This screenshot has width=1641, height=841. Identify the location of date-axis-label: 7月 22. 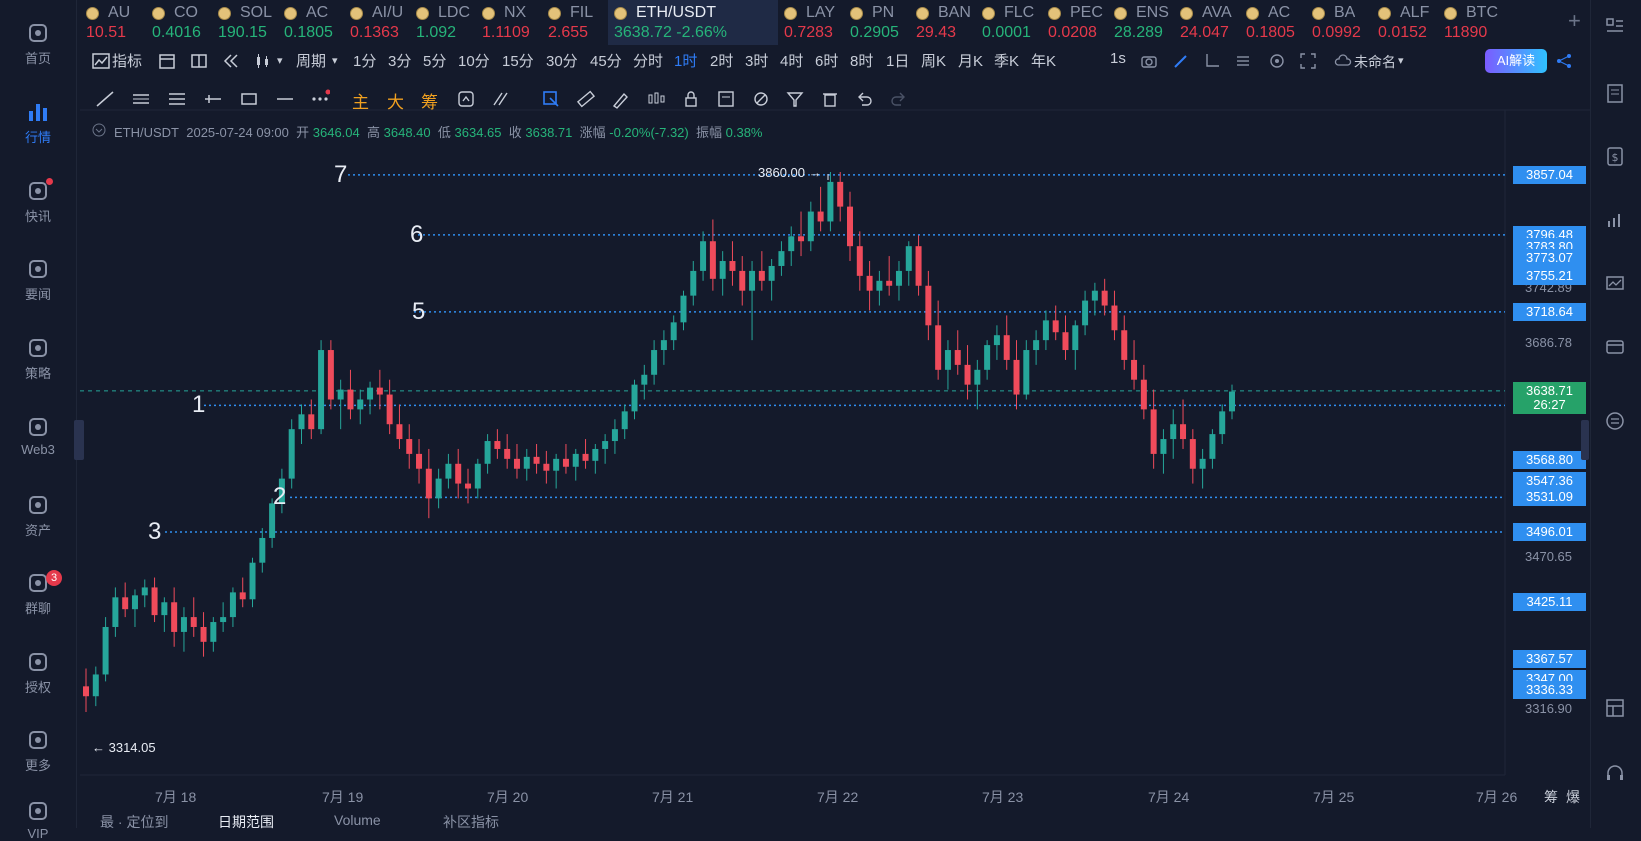
(838, 797).